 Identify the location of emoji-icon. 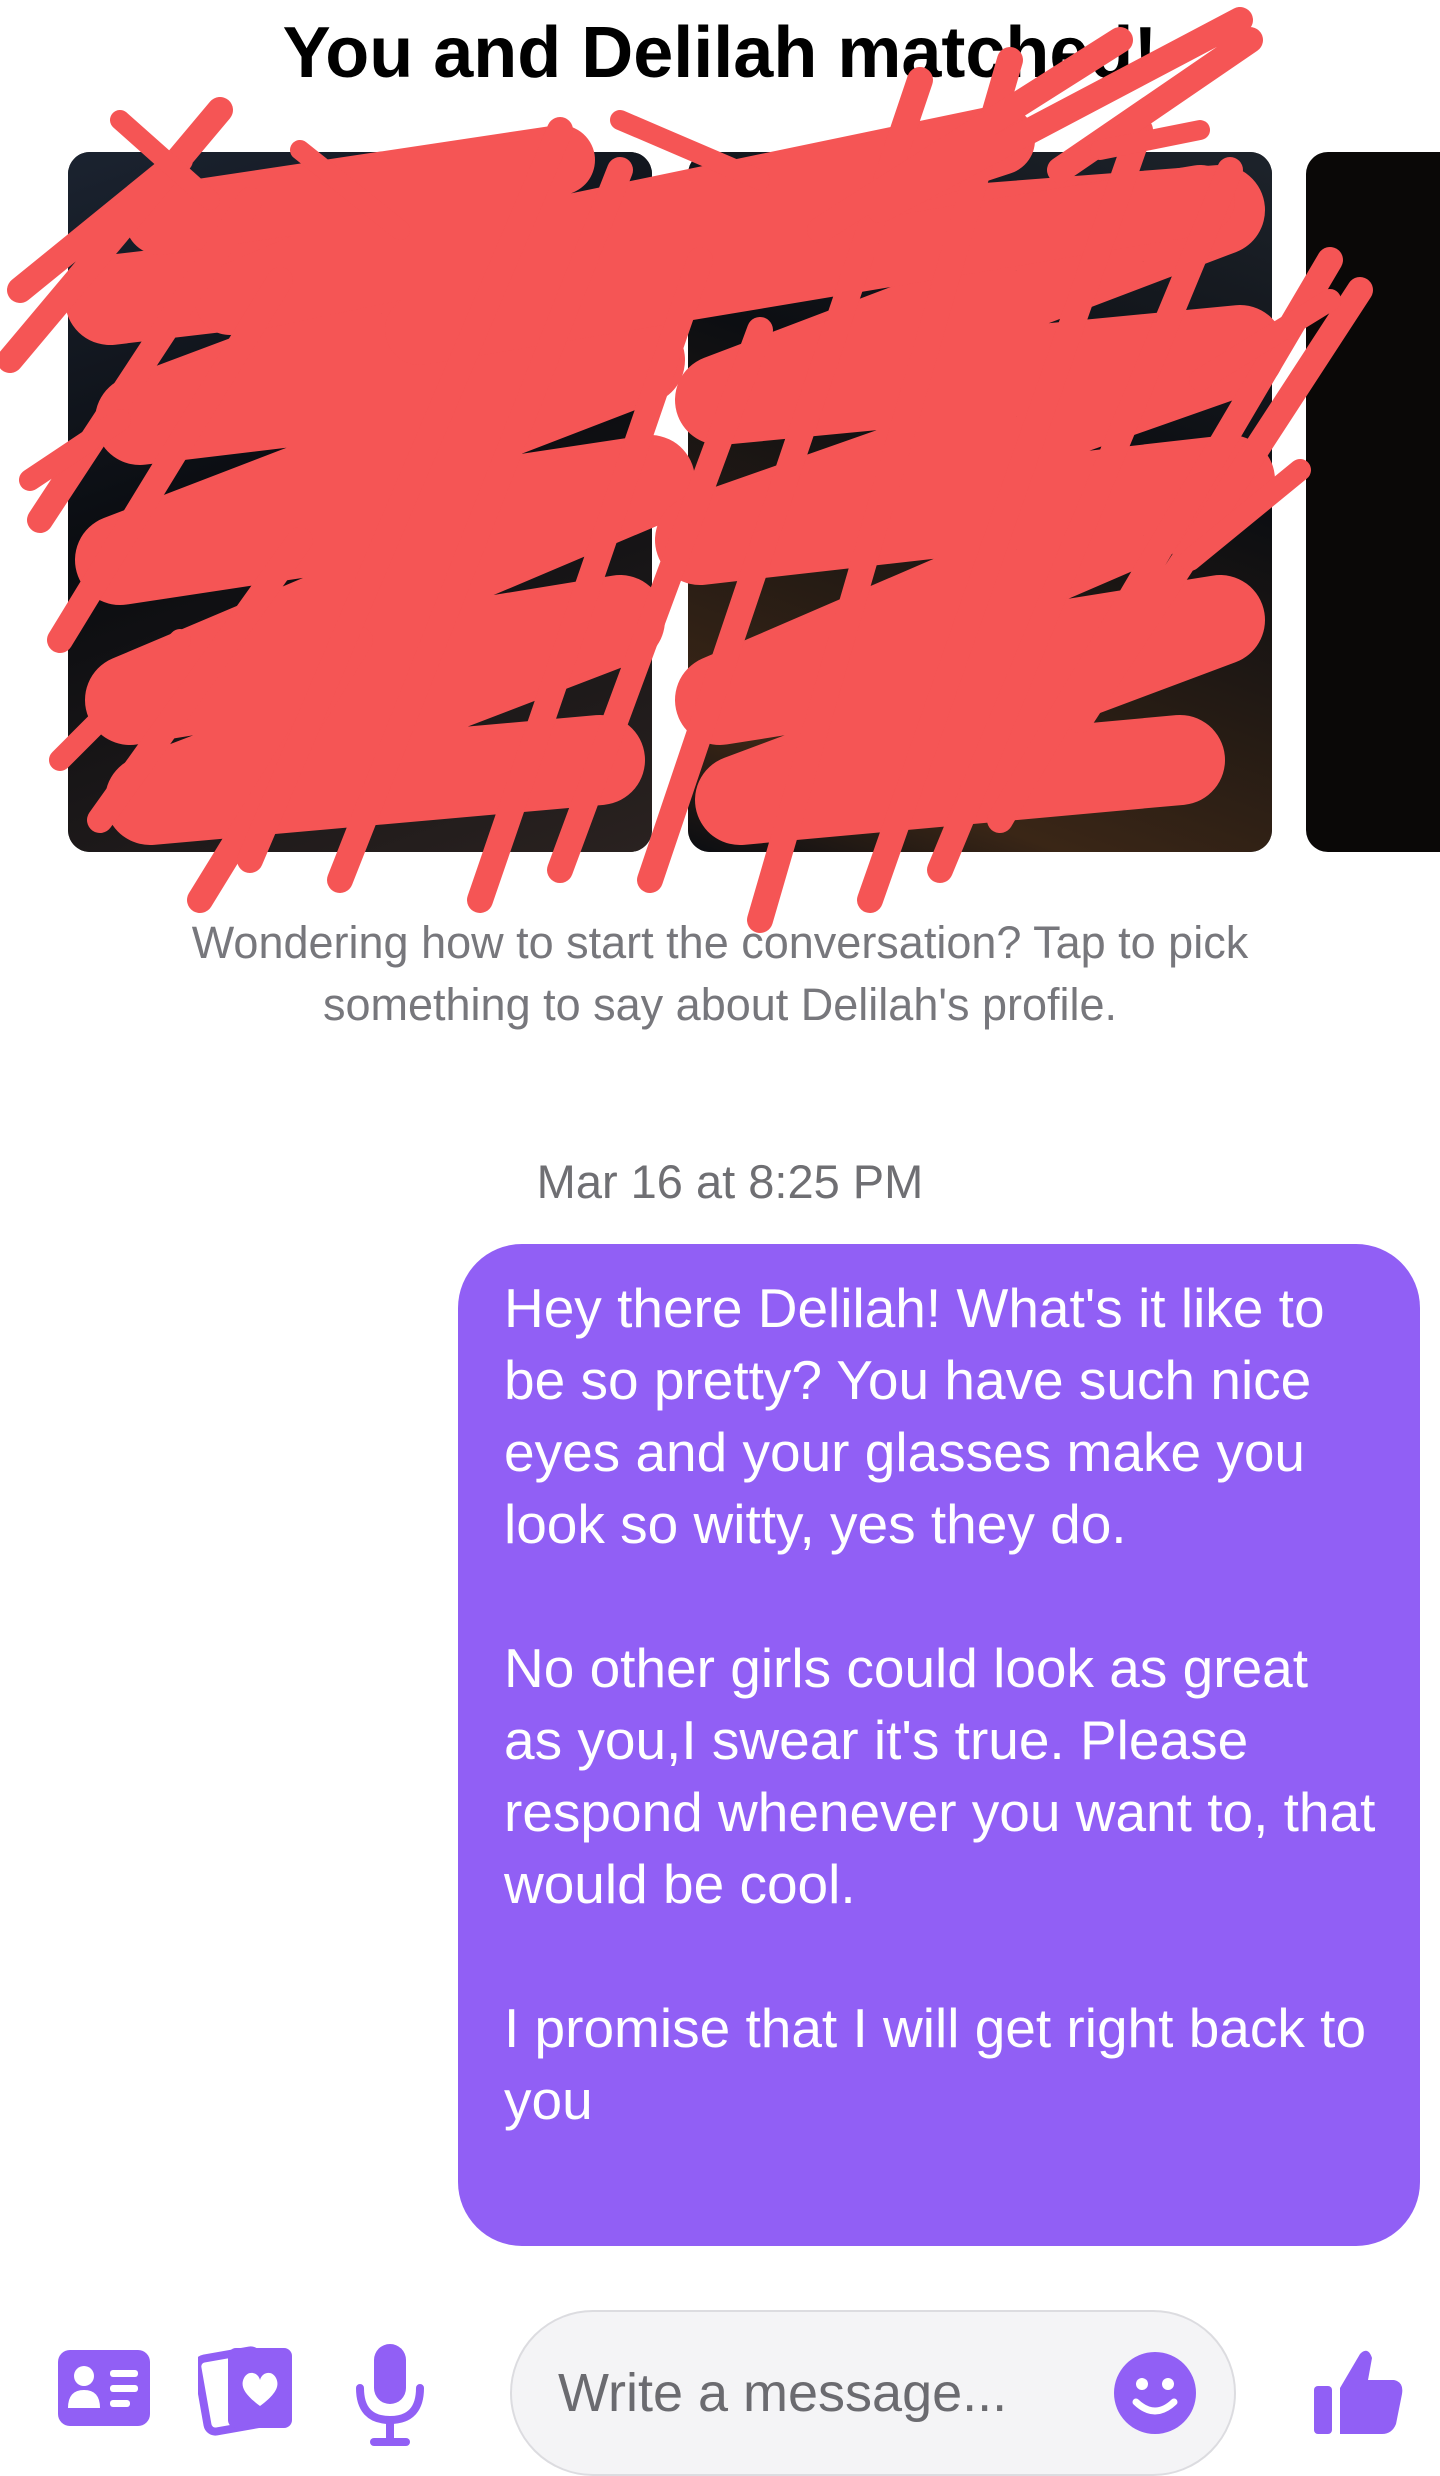
(1155, 2393).